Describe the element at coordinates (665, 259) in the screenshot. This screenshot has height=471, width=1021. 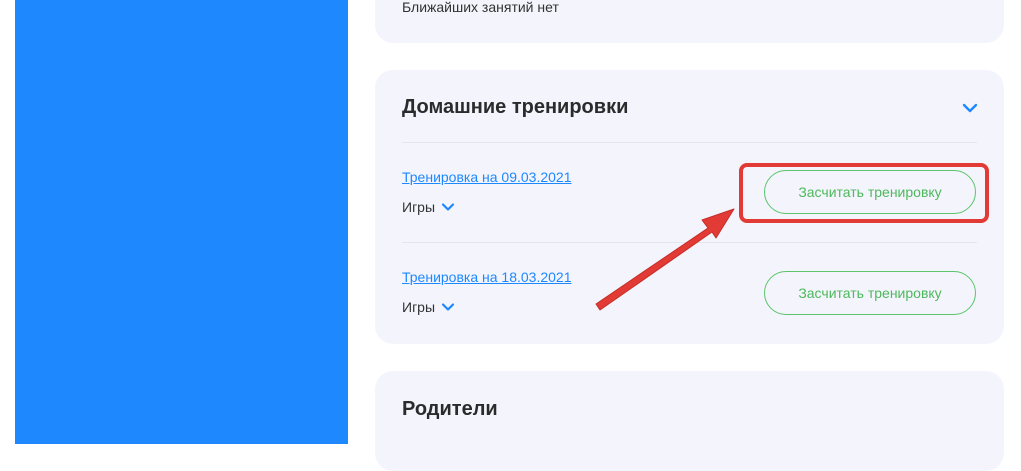
I see `annotation-arrow-icon` at that location.